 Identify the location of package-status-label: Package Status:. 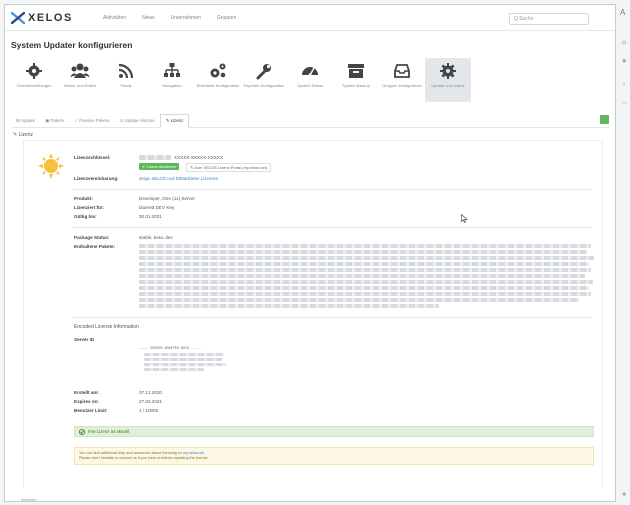
(92, 237).